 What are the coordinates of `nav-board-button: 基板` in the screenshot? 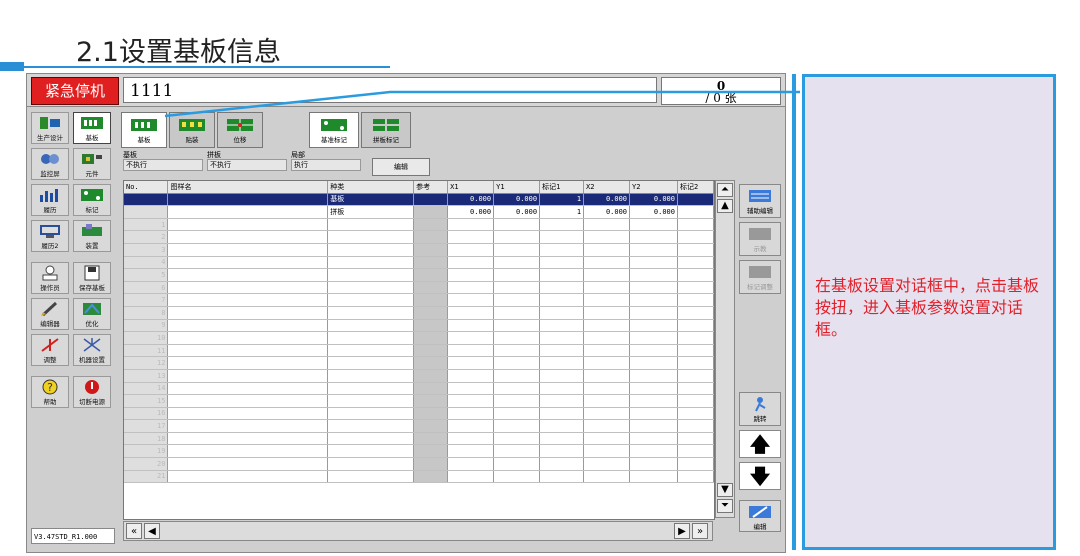 It's located at (92, 128).